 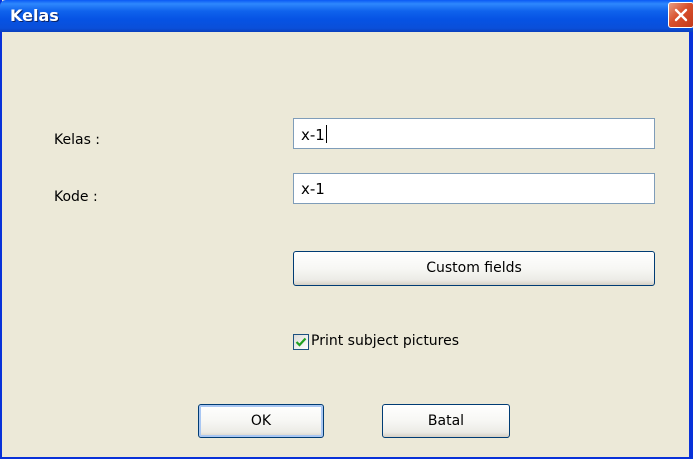 What do you see at coordinates (76, 197) in the screenshot?
I see `kode-label: Kode :` at bounding box center [76, 197].